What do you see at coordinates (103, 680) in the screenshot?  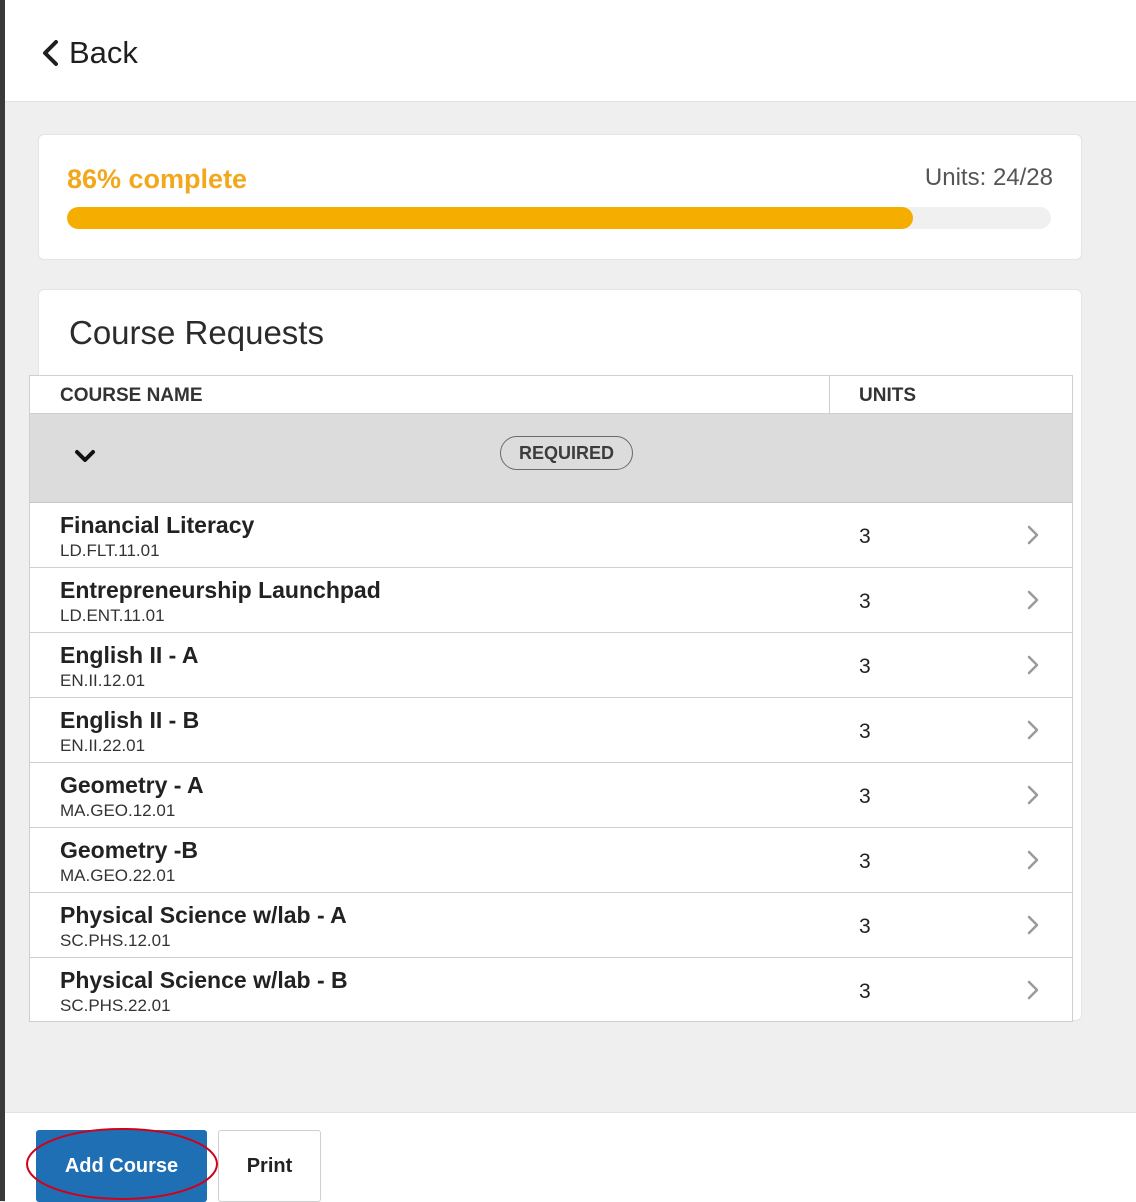 I see `course-code: EN.II.12.01` at bounding box center [103, 680].